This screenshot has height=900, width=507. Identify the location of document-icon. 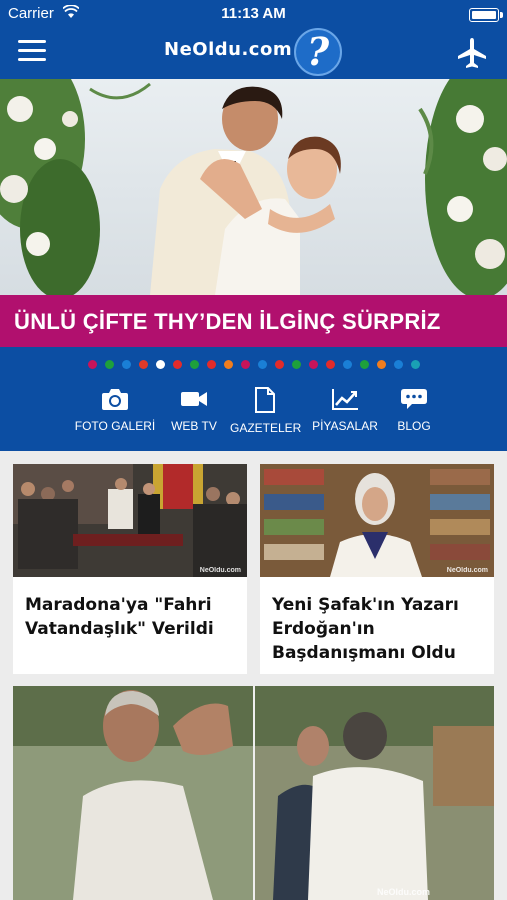
(265, 400).